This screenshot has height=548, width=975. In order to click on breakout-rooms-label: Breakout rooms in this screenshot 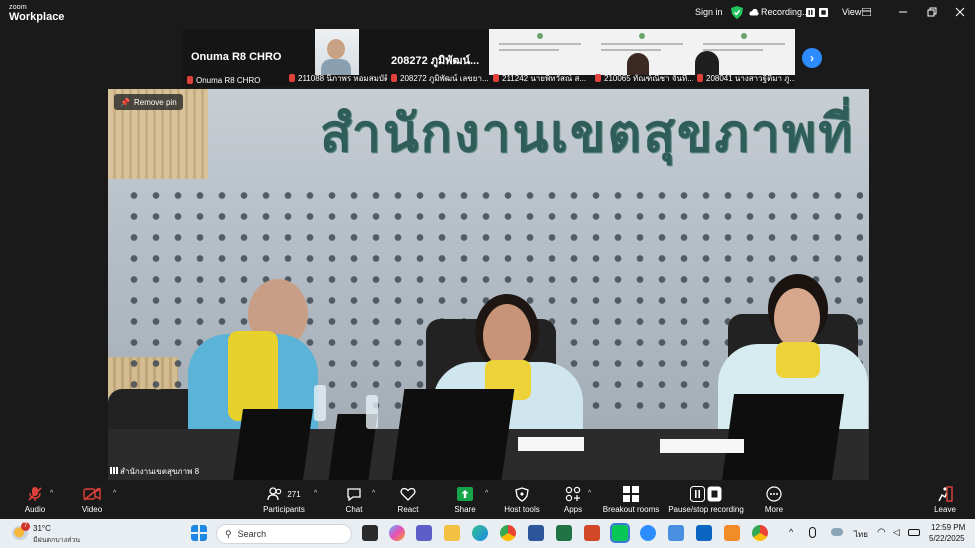, I will do `click(631, 509)`.